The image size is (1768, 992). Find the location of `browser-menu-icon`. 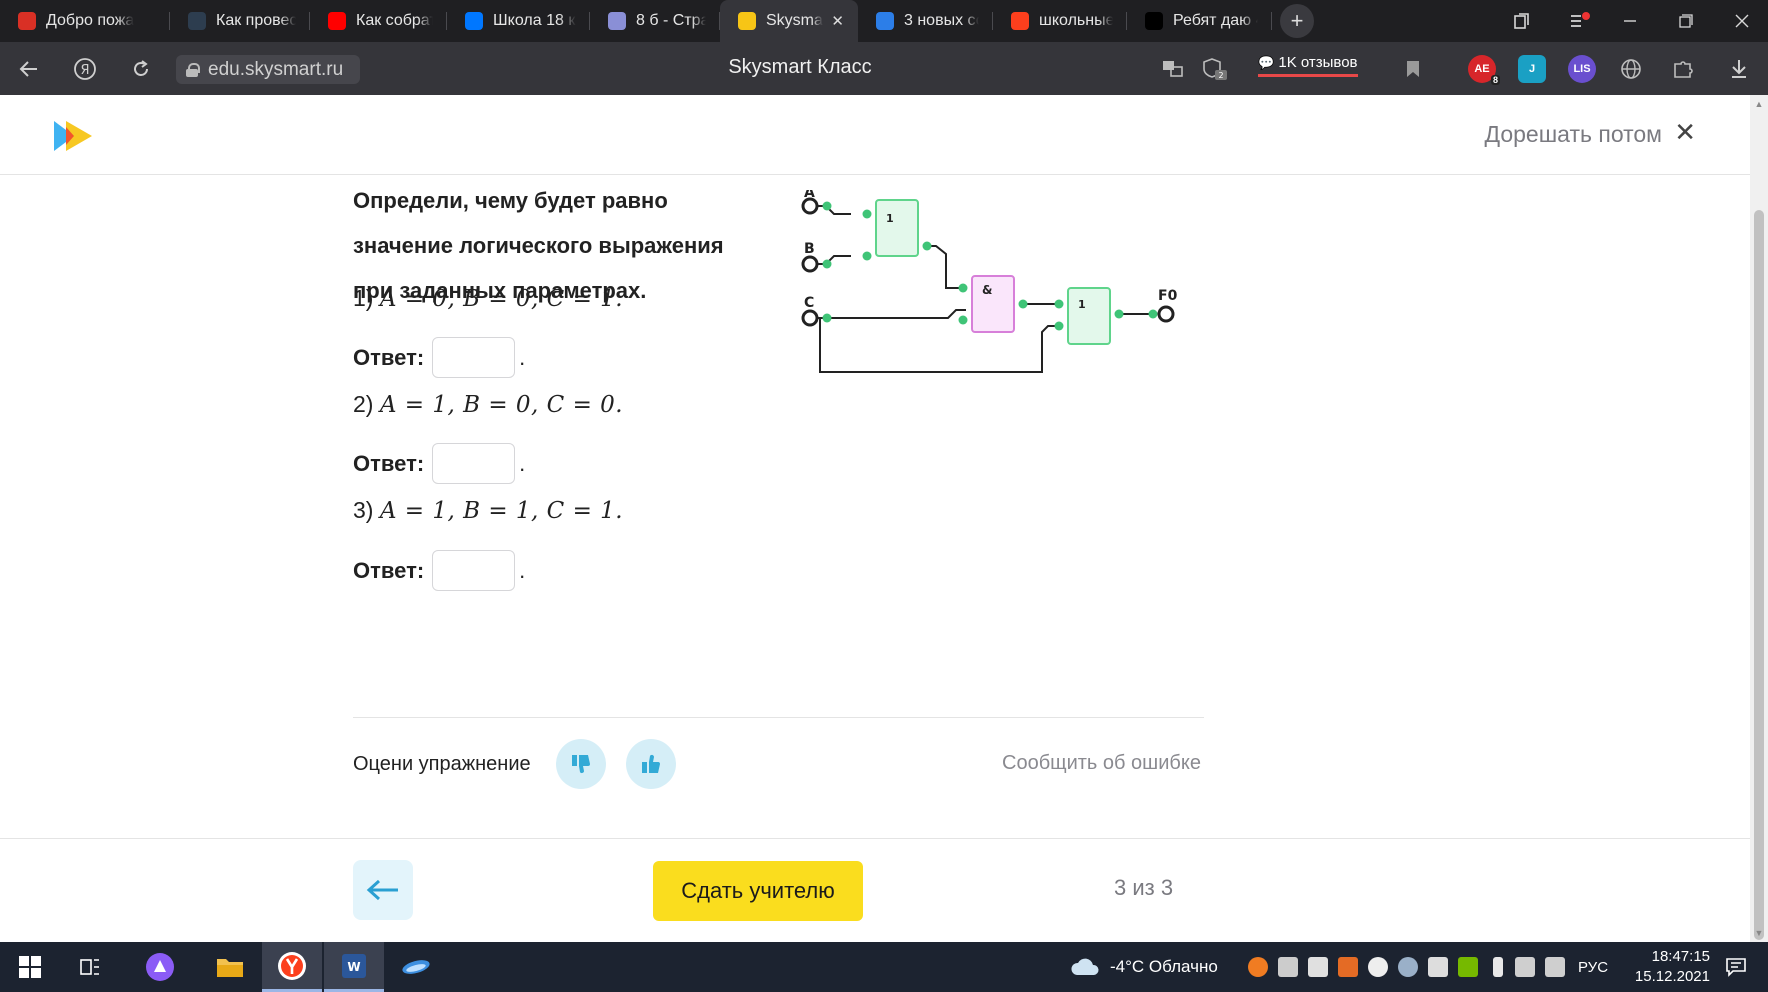

browser-menu-icon is located at coordinates (1580, 21).